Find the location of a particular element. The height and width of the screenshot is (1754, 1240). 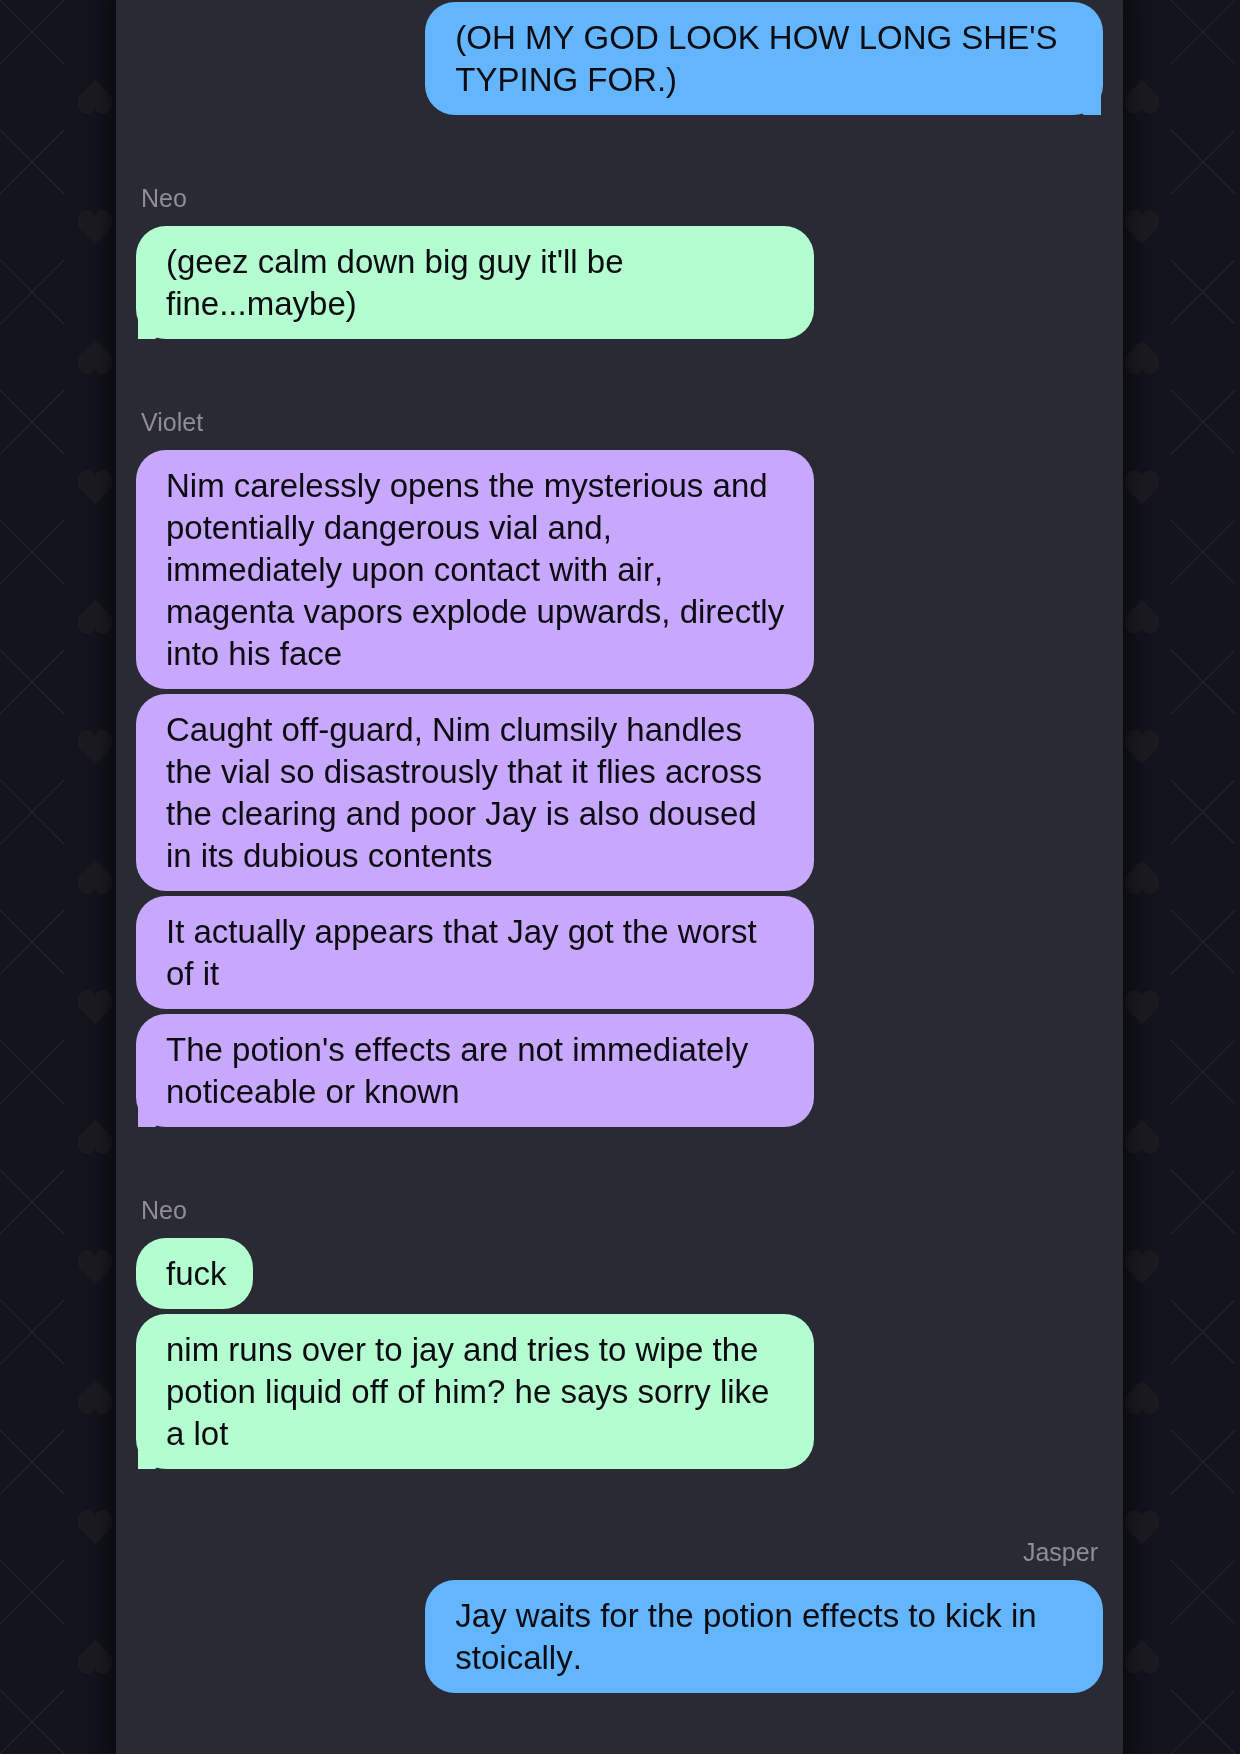

message-bubble: nim runs over to jay and tries to wipe the potion liquid off of him? he says sorry like a lot is located at coordinates (475, 1391).